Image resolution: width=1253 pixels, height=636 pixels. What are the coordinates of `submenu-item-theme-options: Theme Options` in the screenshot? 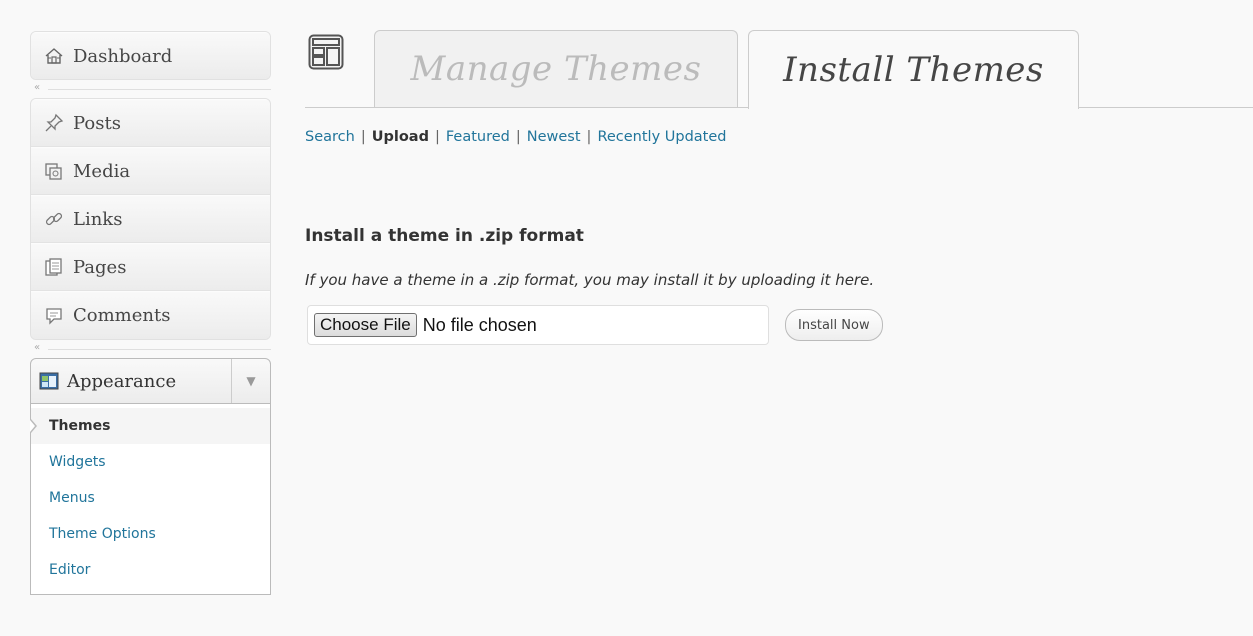 It's located at (150, 534).